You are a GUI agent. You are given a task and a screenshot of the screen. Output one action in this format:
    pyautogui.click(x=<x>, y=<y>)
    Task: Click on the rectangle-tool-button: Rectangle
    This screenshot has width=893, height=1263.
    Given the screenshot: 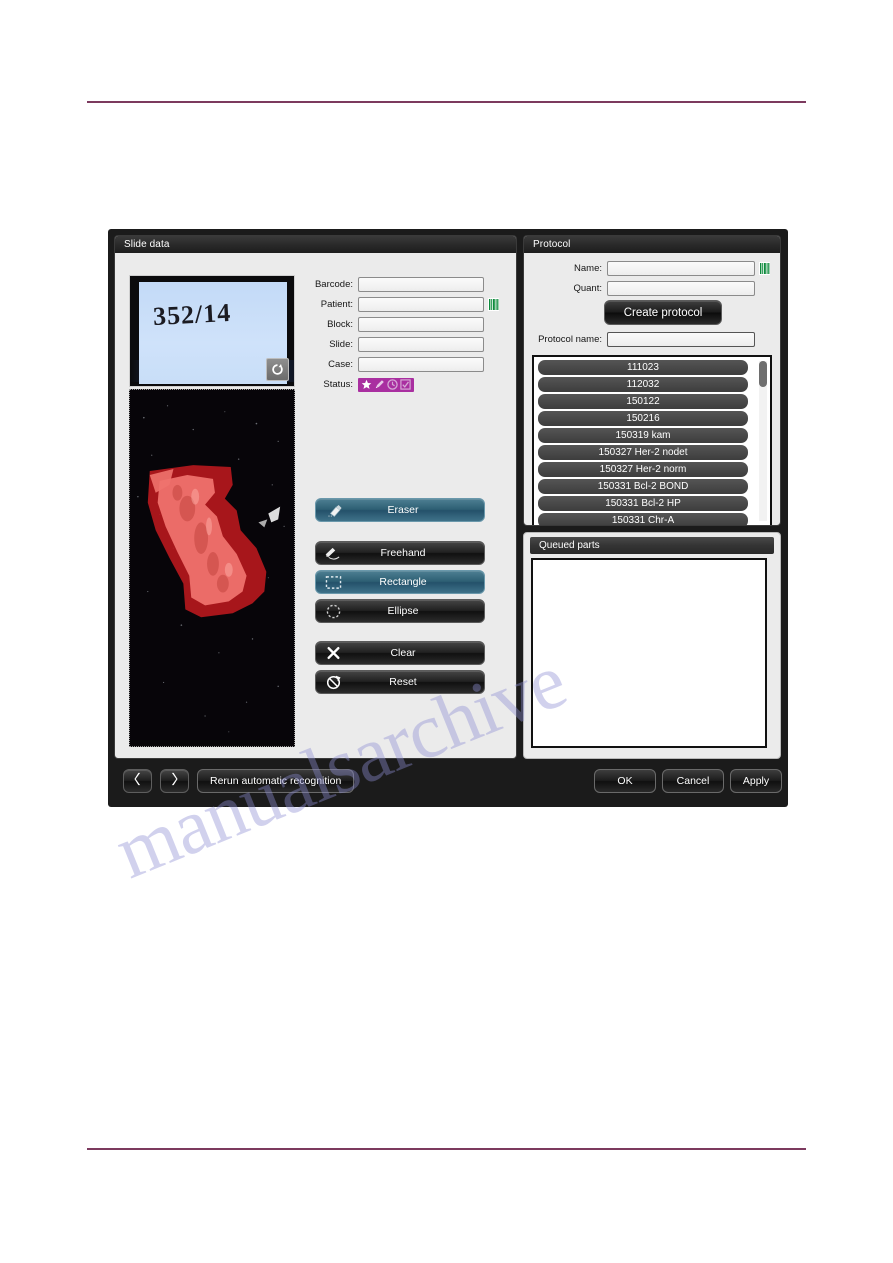 What is the action you would take?
    pyautogui.click(x=400, y=582)
    